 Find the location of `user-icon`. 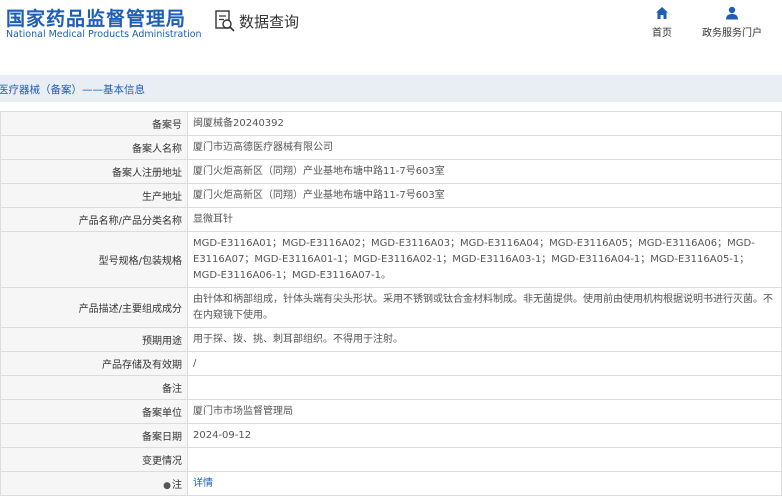

user-icon is located at coordinates (732, 13).